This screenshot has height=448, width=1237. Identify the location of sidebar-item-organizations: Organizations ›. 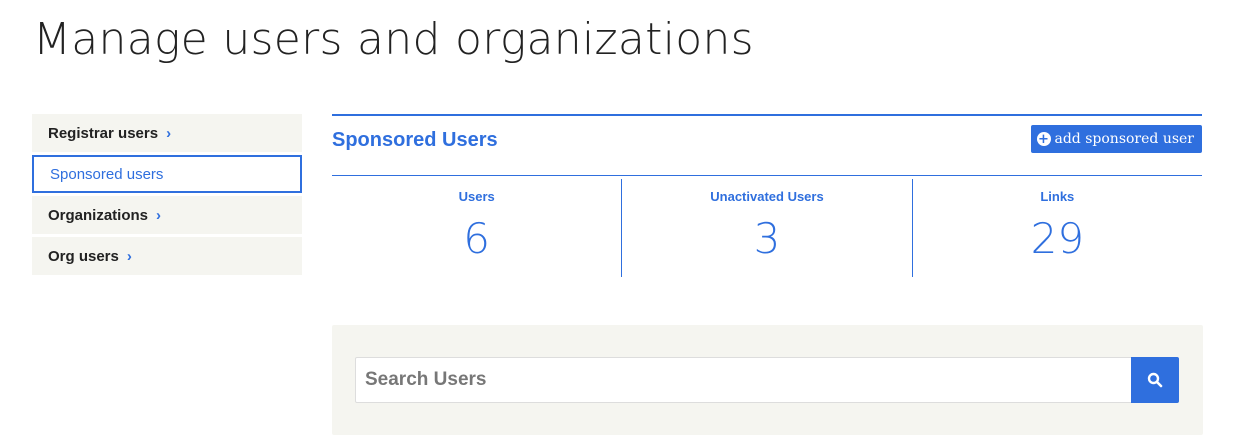
(167, 215).